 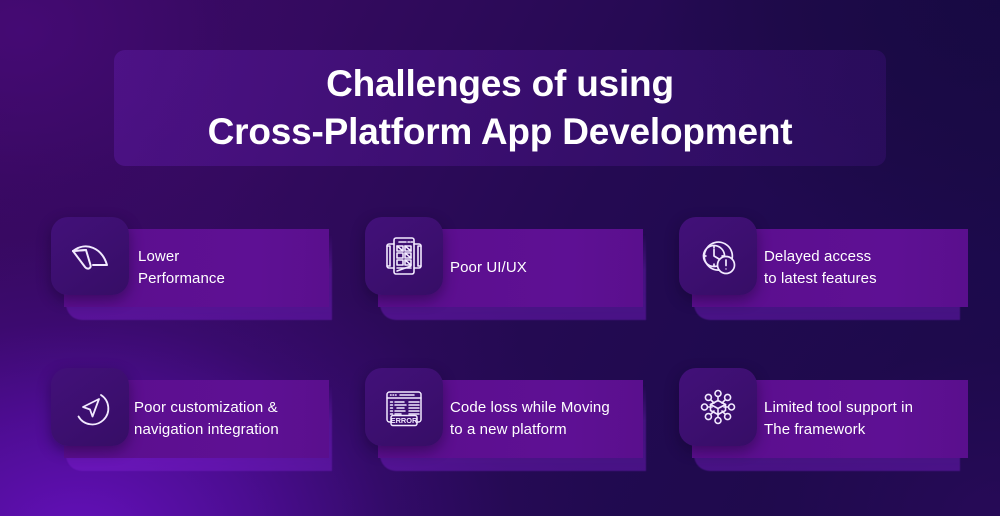 I want to click on card-label: Poor UI/UX, so click(x=550, y=268).